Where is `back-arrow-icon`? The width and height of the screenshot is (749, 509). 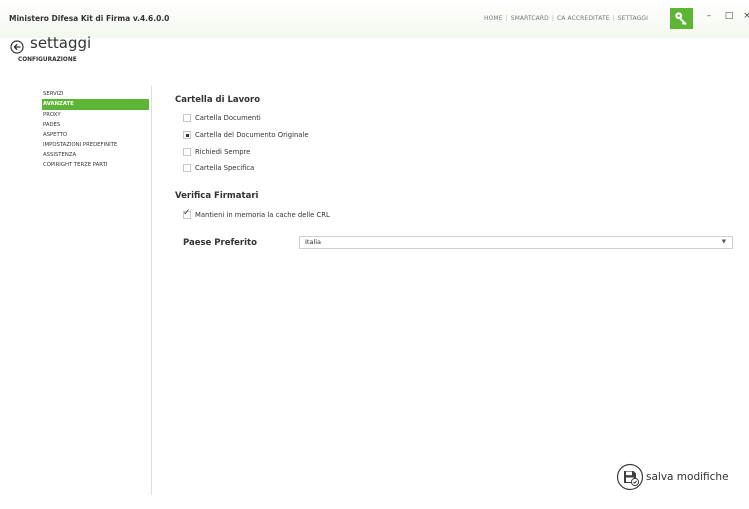 back-arrow-icon is located at coordinates (17, 47).